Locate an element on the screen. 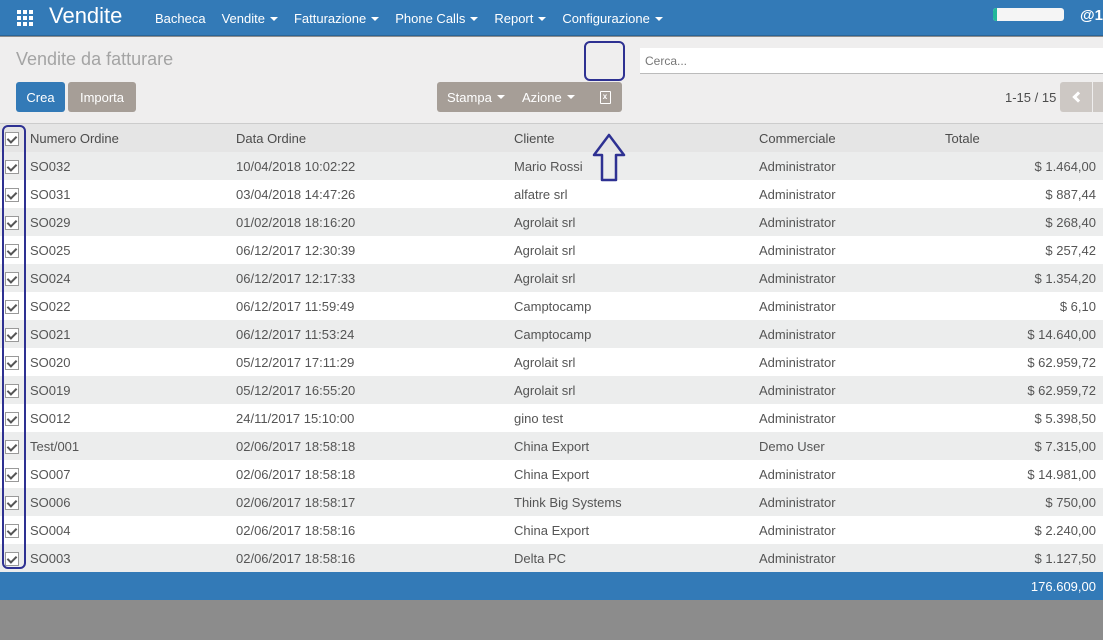 This screenshot has height=640, width=1103. pager-value: 1-15 / 15 is located at coordinates (1030, 97).